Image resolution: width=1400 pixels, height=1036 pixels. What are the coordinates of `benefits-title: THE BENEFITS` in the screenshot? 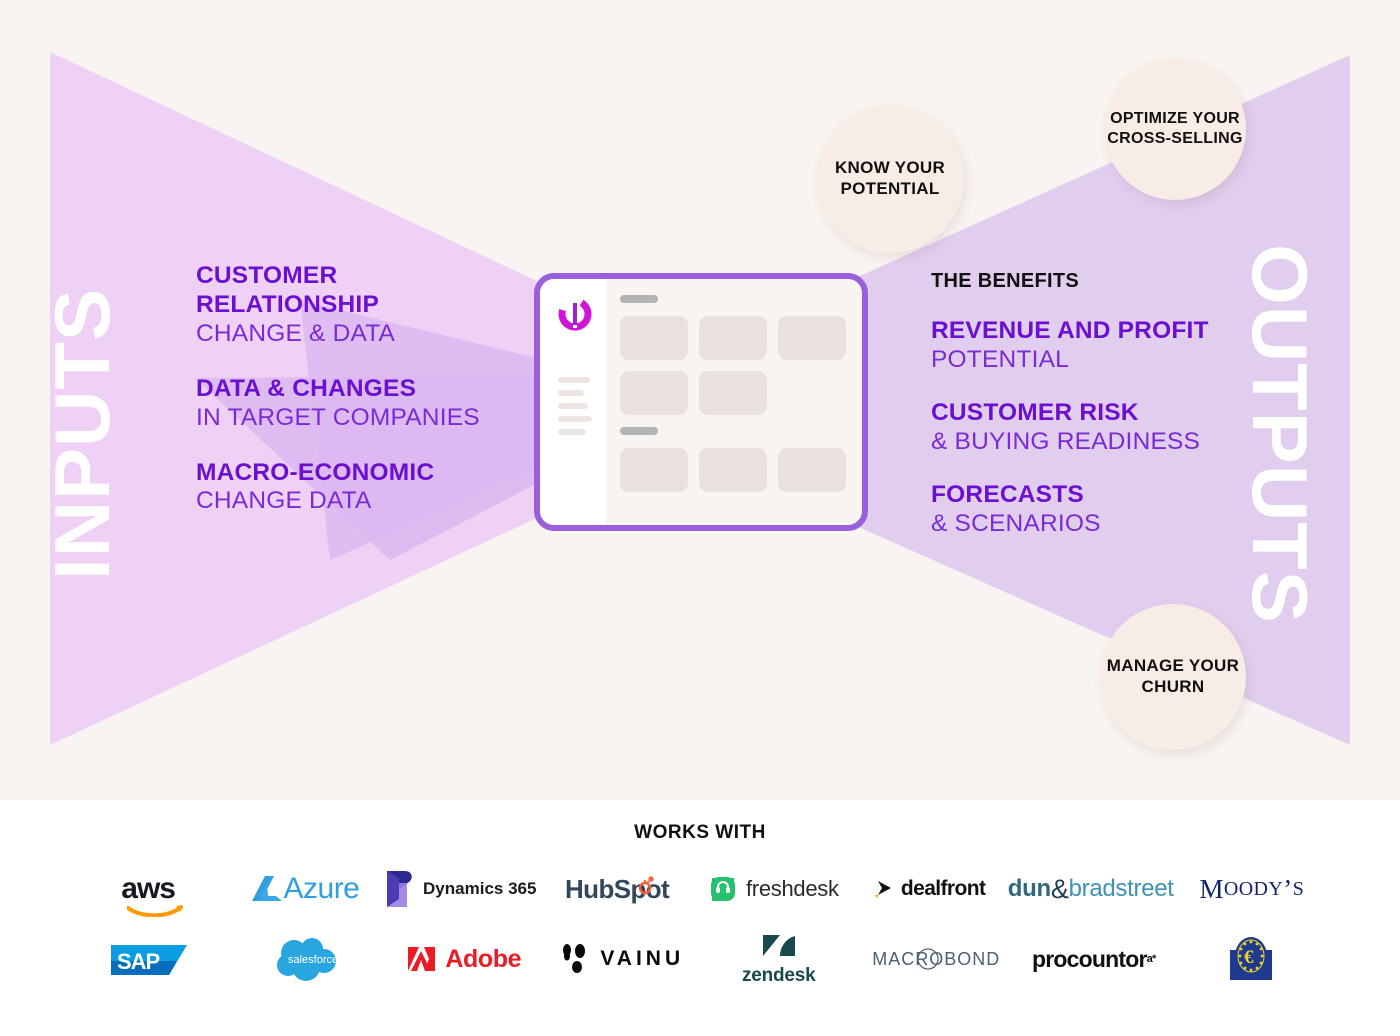 It's located at (1005, 281).